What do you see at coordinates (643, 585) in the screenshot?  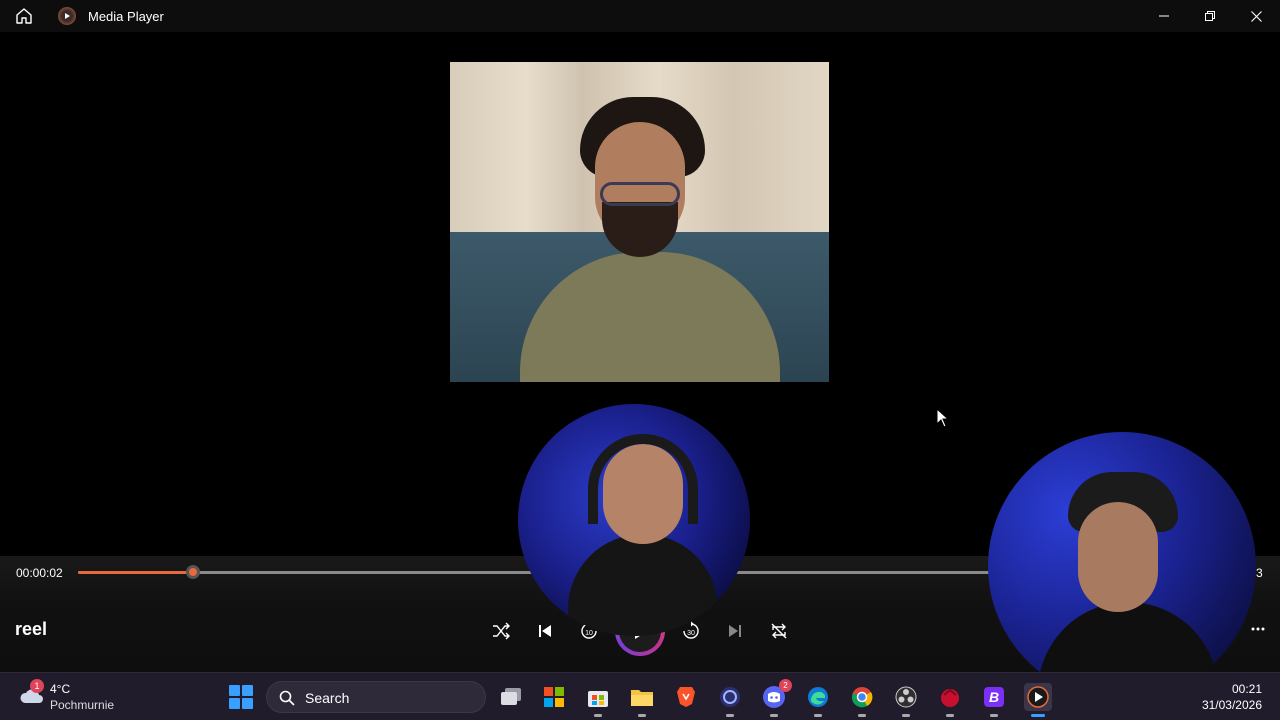 I see `webcam-person-shirt` at bounding box center [643, 585].